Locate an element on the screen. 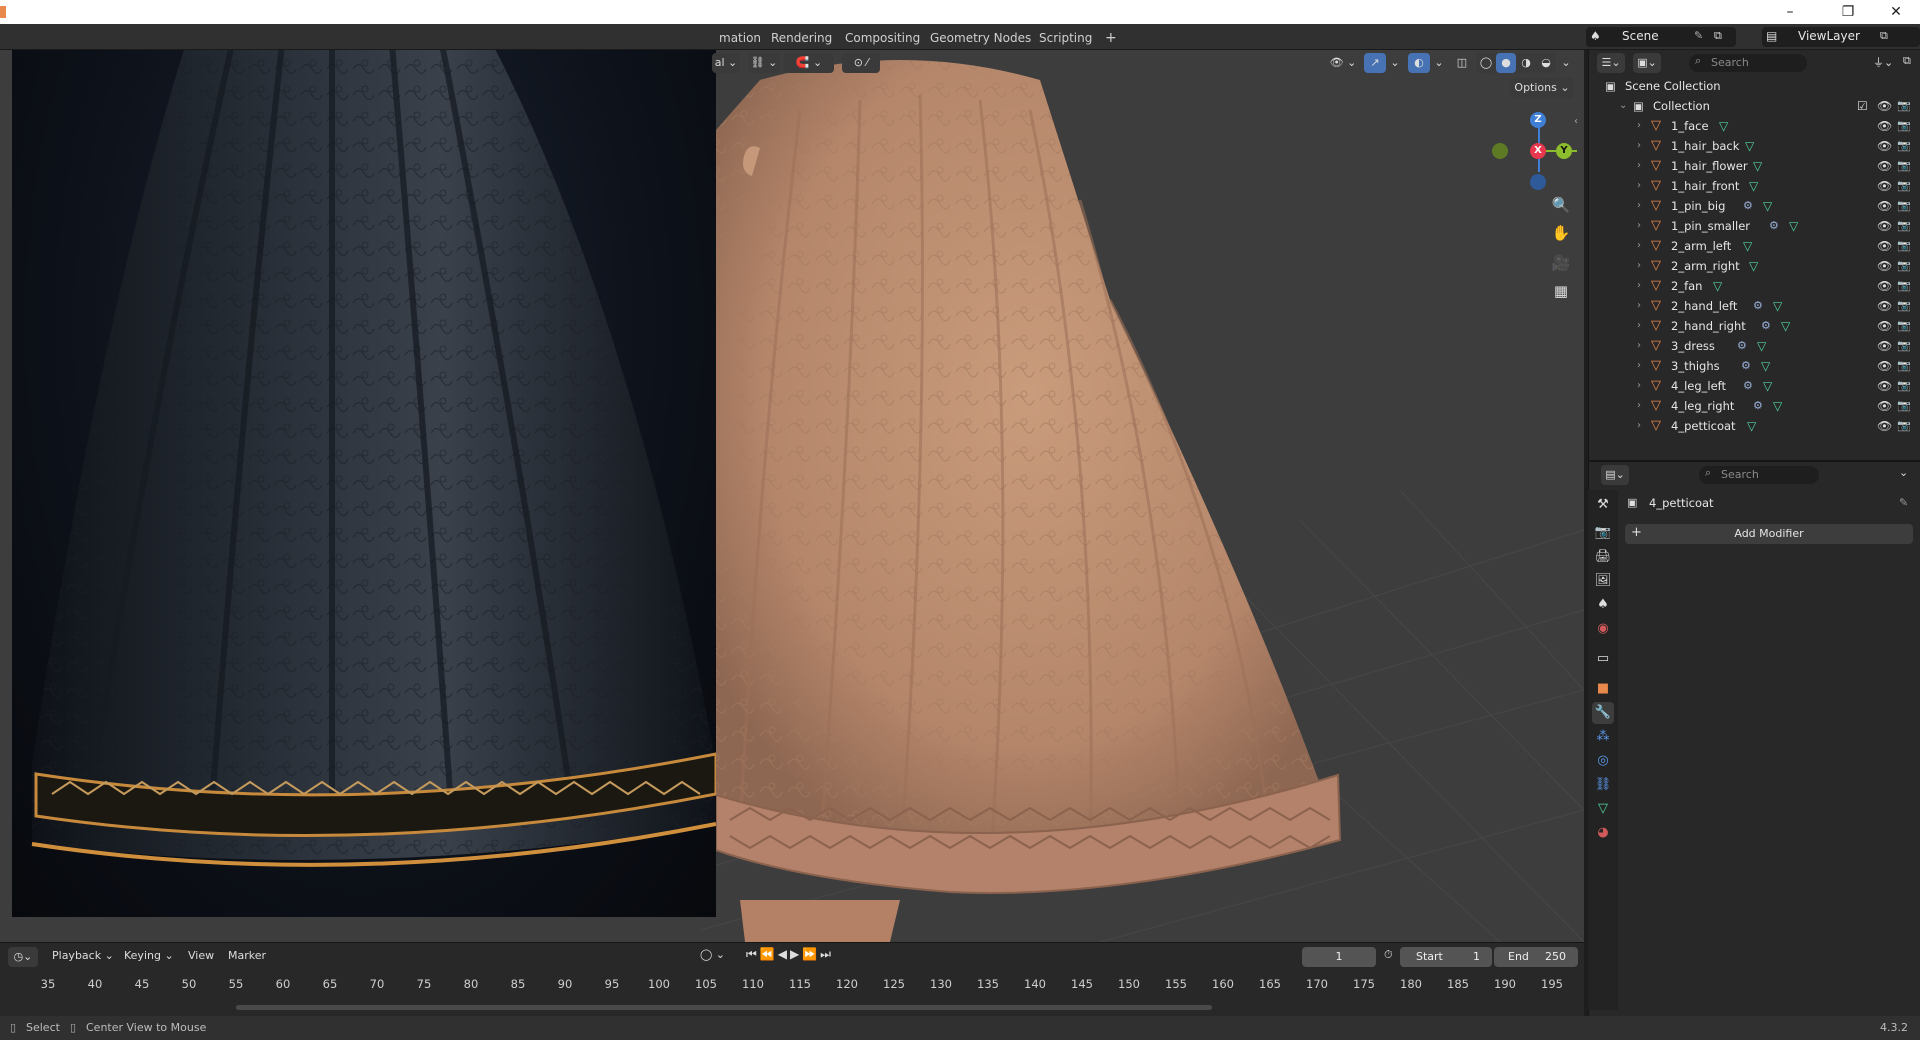 Image resolution: width=1920 pixels, height=1040 pixels. restore-button: ❐ is located at coordinates (1848, 12).